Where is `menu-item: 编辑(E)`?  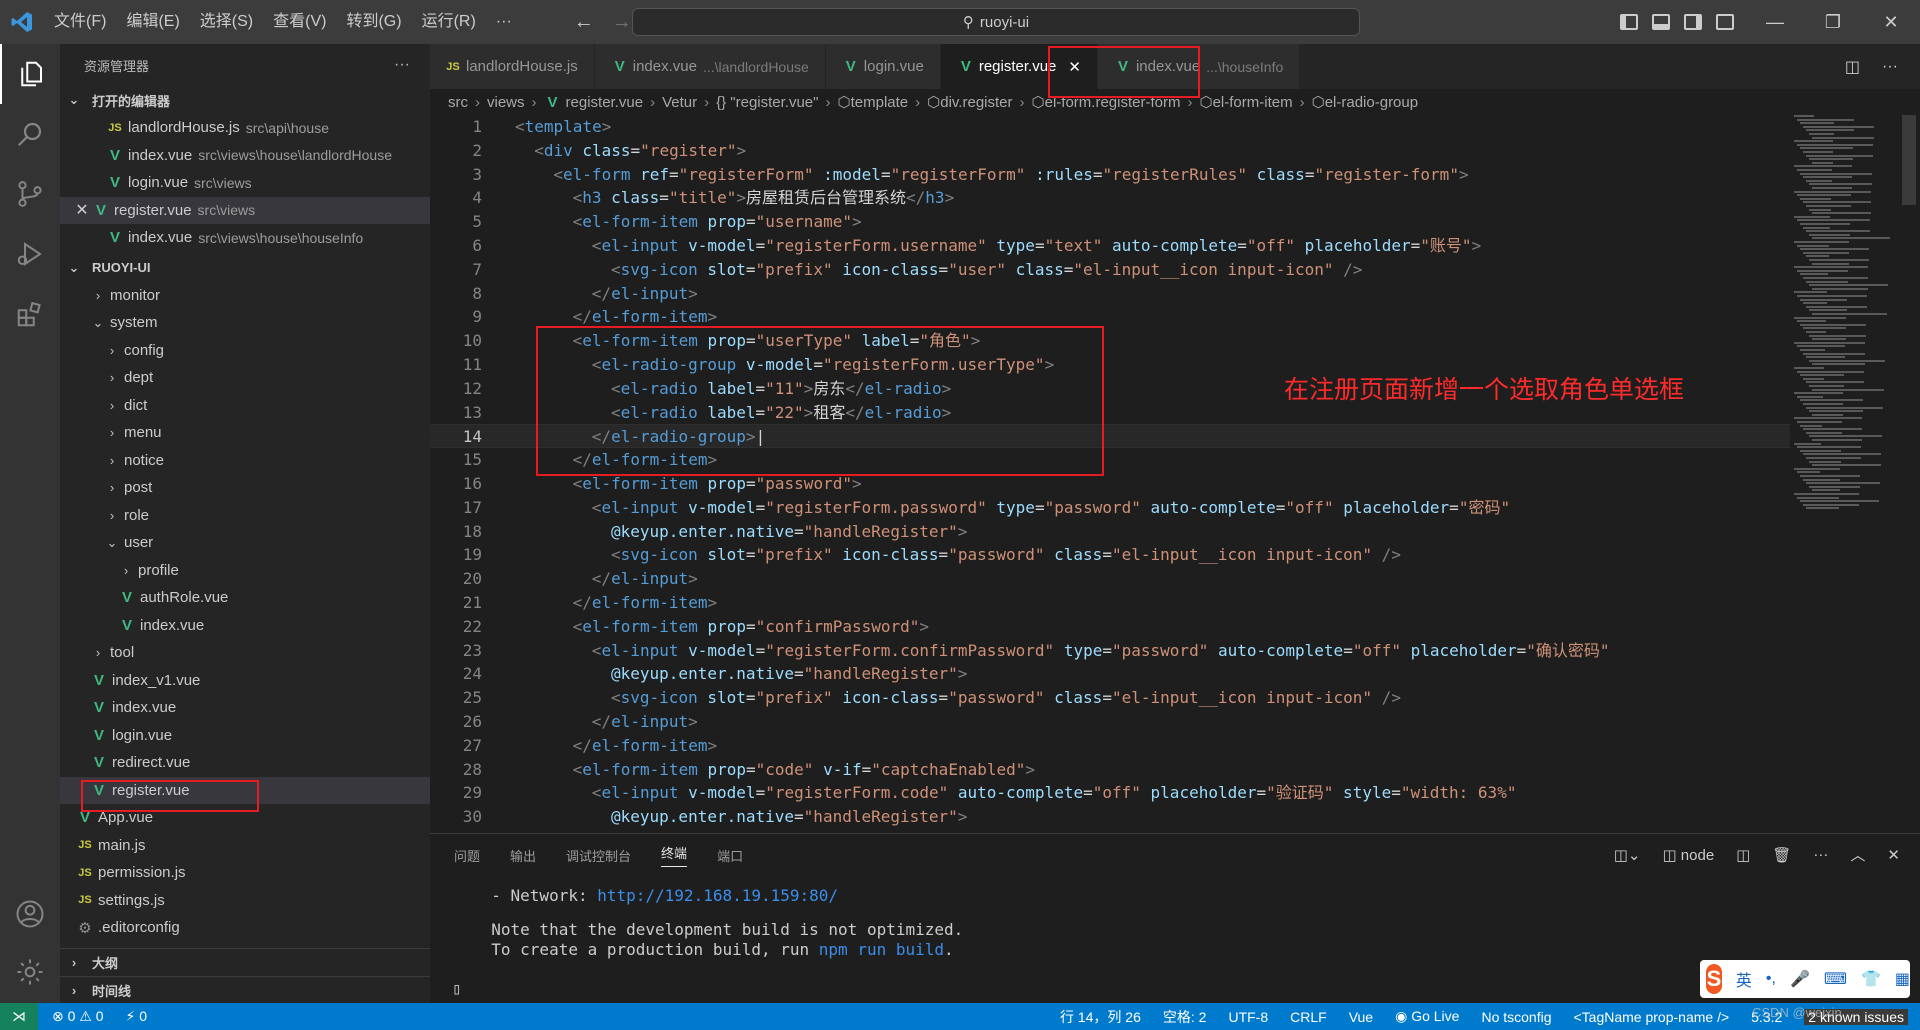 menu-item: 编辑(E) is located at coordinates (152, 22).